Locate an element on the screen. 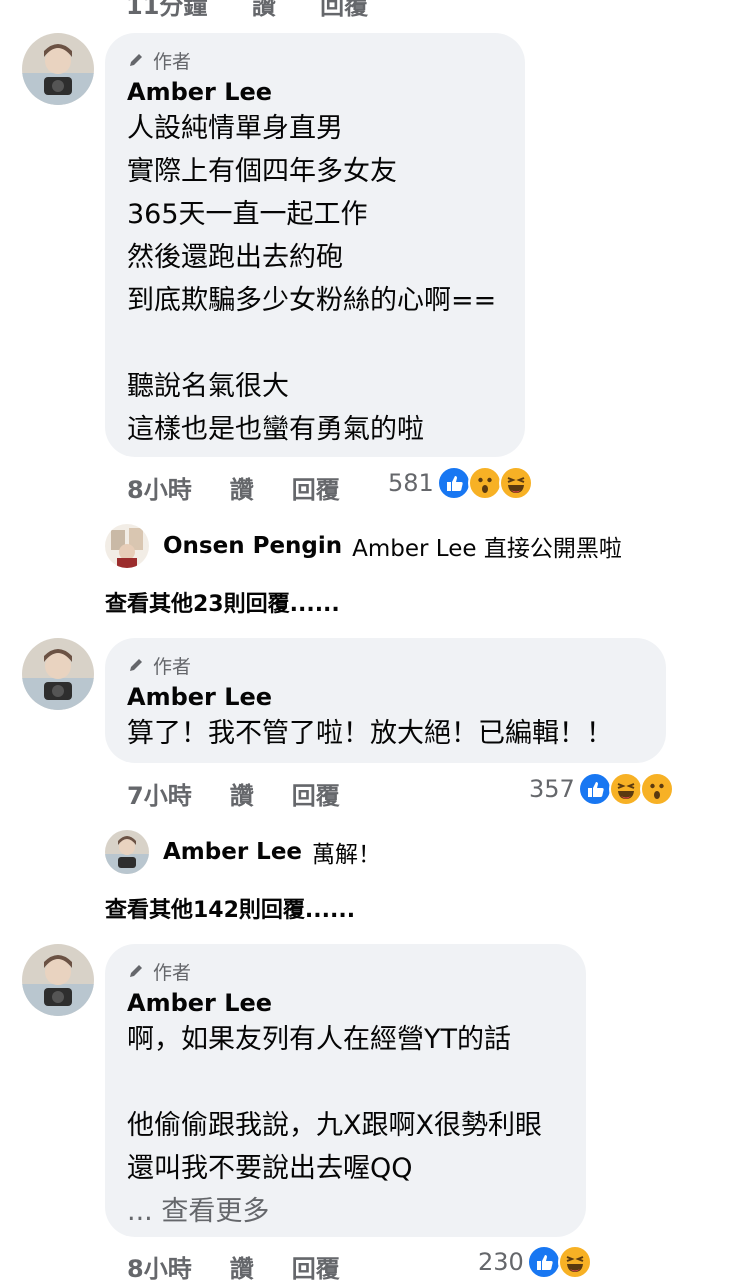  reply-text: Amber Lee 直接公開黑啦 is located at coordinates (487, 549).